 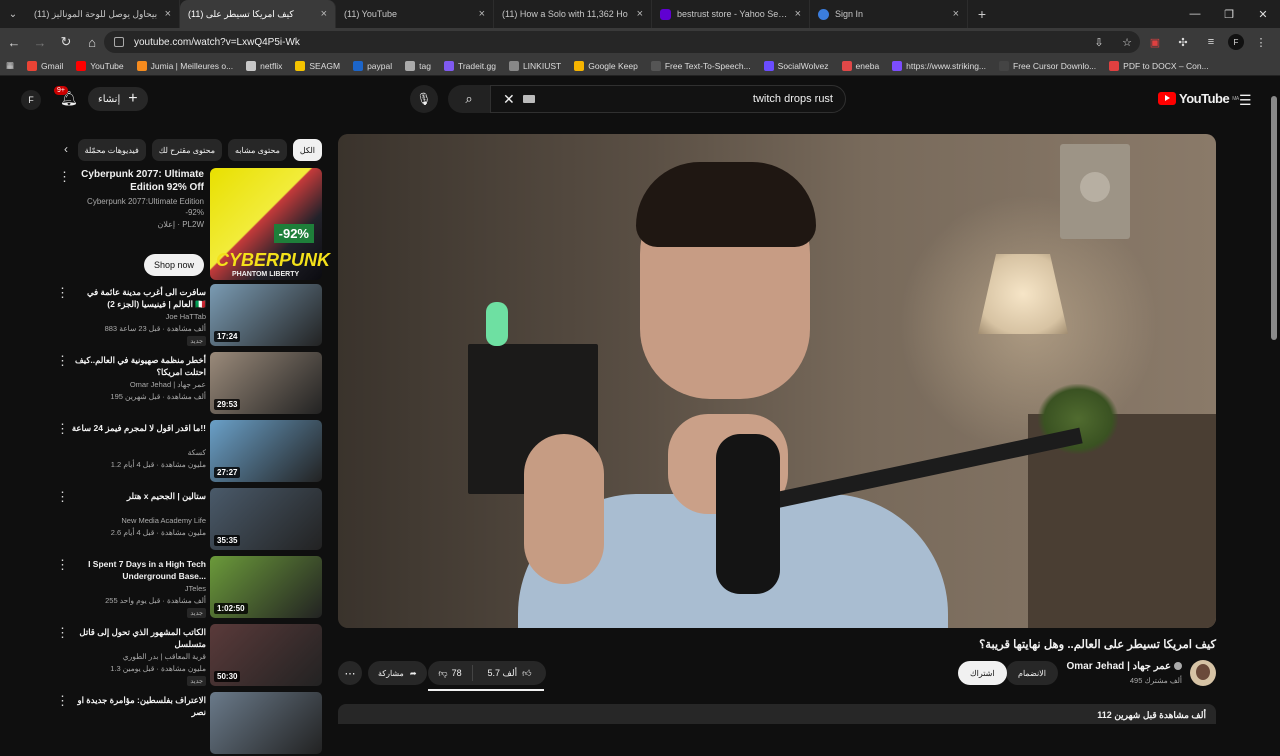 What do you see at coordinates (606, 65) in the screenshot?
I see `bookmark-item: Google Keep` at bounding box center [606, 65].